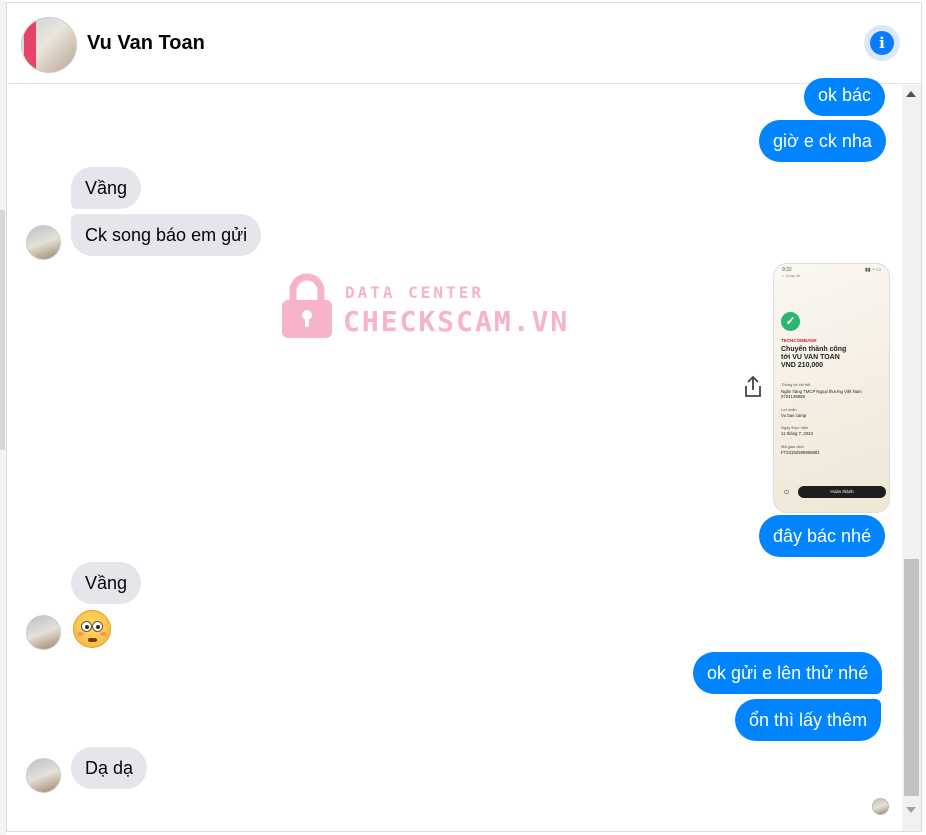 Image resolution: width=926 pixels, height=835 pixels. I want to click on flushed-face-emoji, so click(92, 629).